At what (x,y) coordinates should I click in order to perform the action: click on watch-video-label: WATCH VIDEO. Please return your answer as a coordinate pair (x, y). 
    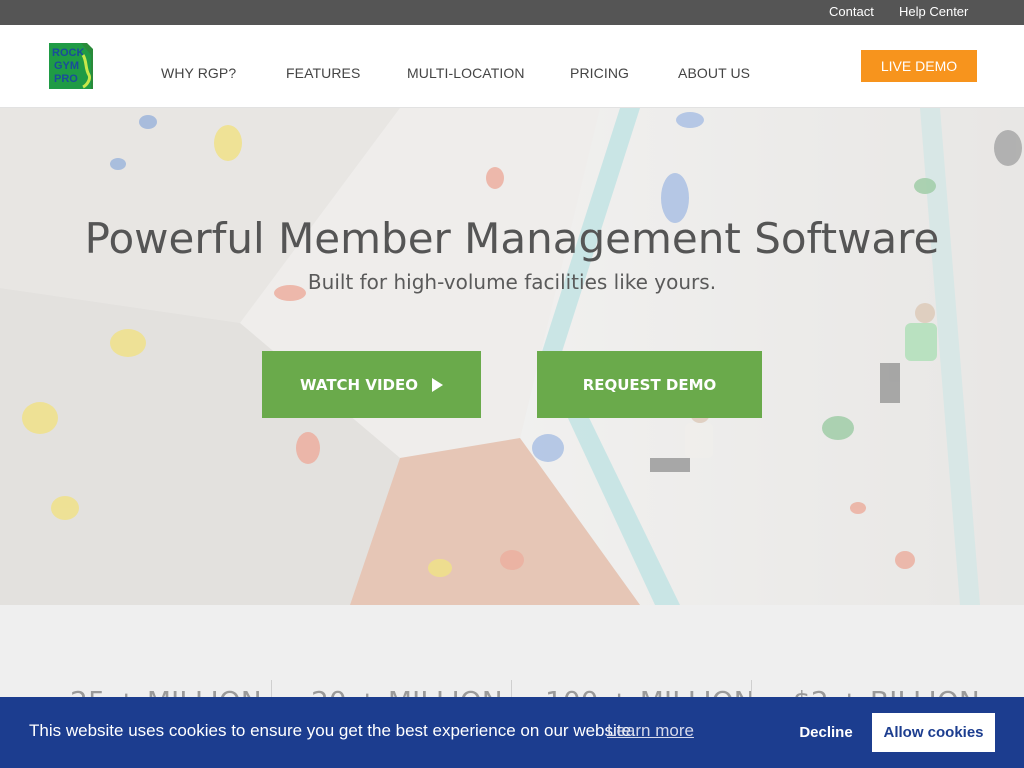
    Looking at the image, I should click on (359, 384).